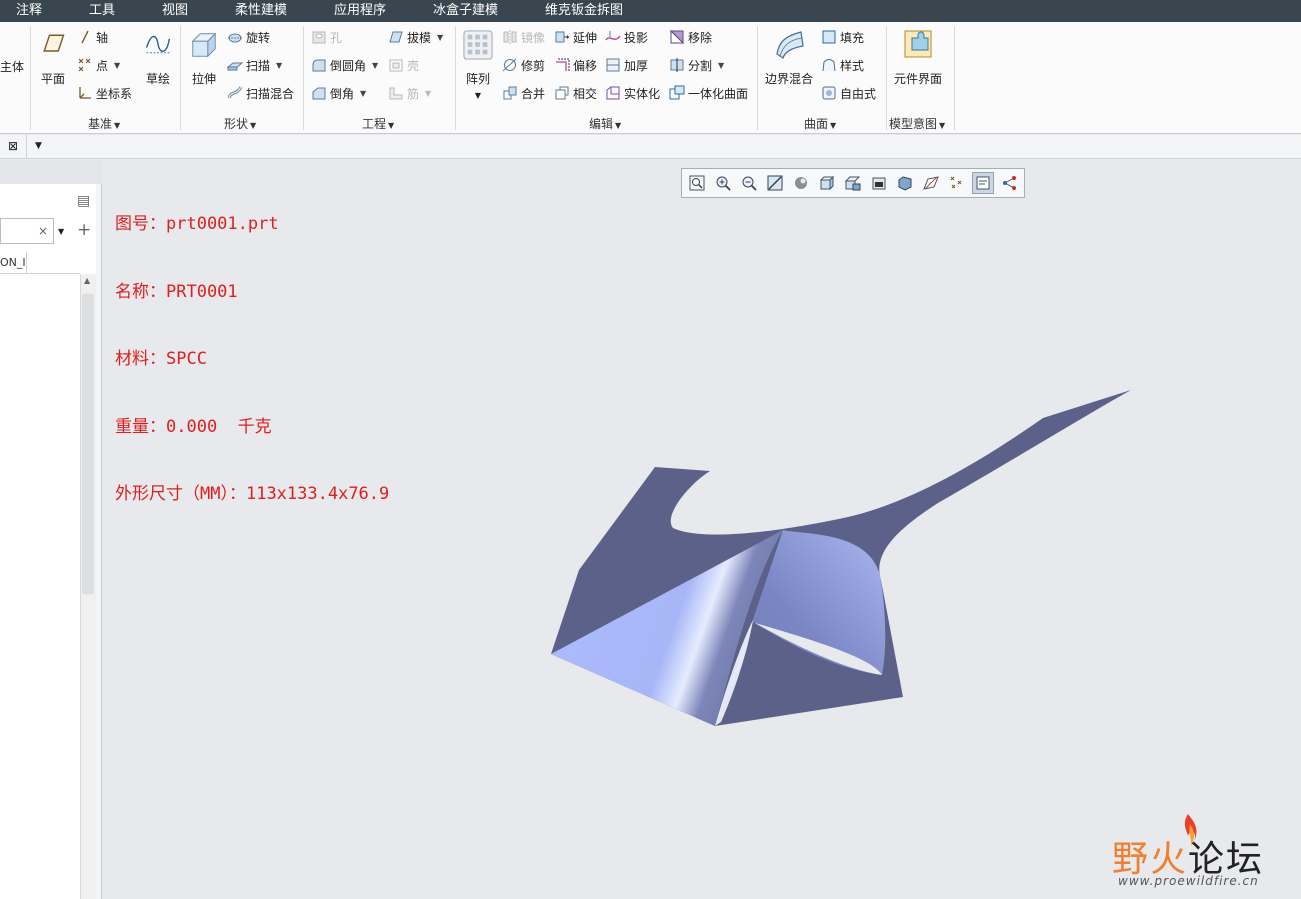  What do you see at coordinates (92, 37) in the screenshot?
I see `axis-button: 轴` at bounding box center [92, 37].